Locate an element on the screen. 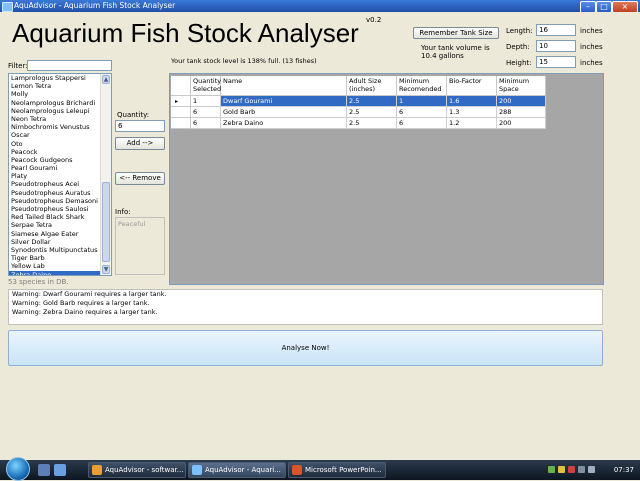 The height and width of the screenshot is (481, 640). fish-list-item: Zebra Daino is located at coordinates (60, 272).